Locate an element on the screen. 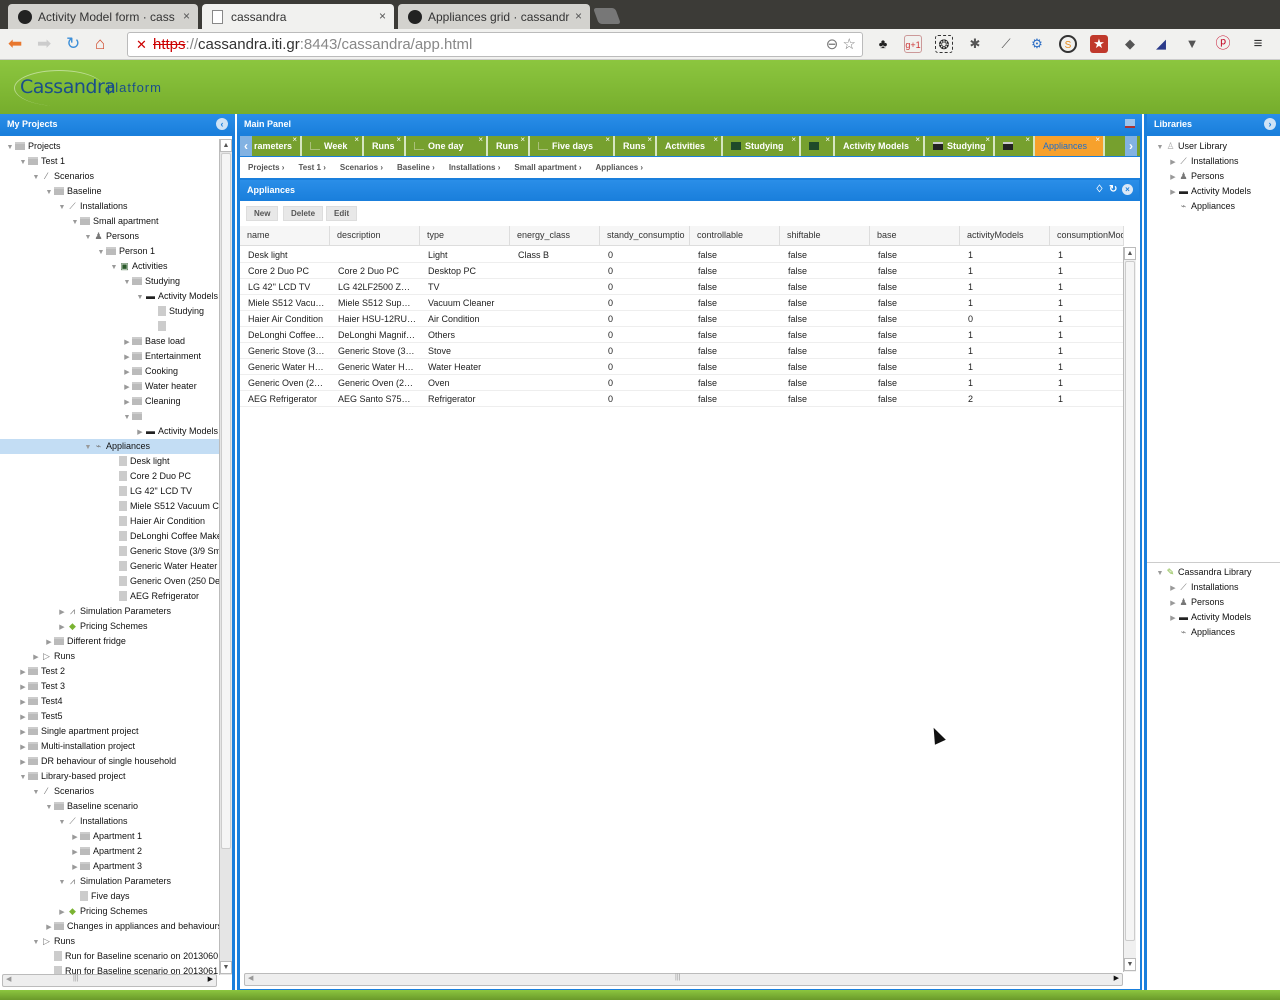  tree-node: ▼ Baseline scenario is located at coordinates (116, 806).